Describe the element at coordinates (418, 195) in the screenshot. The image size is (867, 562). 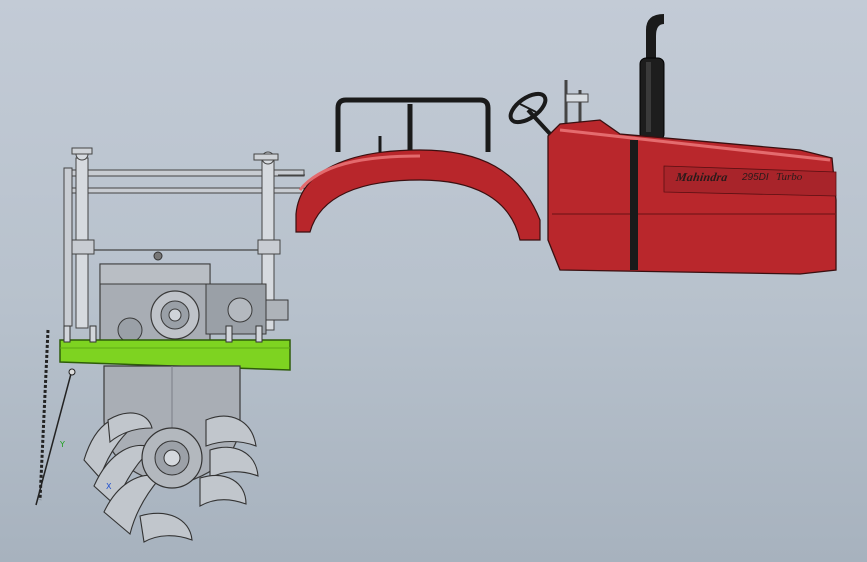
I see `rear-fender` at that location.